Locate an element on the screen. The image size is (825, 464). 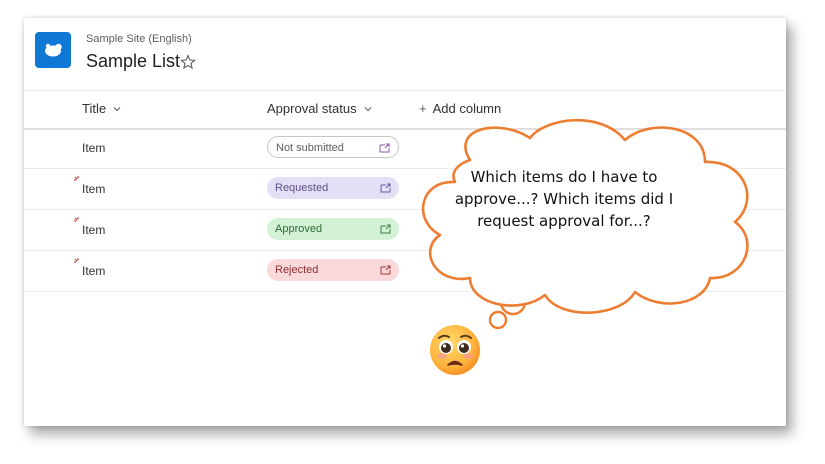
status-pill-approved: Approved is located at coordinates (333, 229).